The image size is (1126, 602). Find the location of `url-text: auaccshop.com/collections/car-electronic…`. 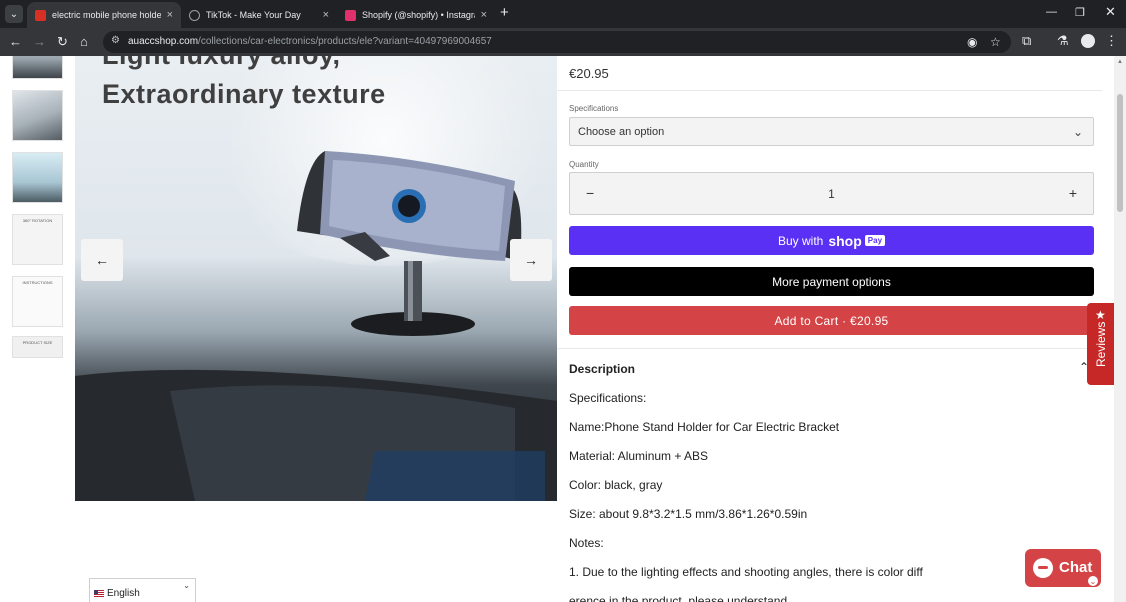

url-text: auaccshop.com/collections/car-electronic… is located at coordinates (310, 41).